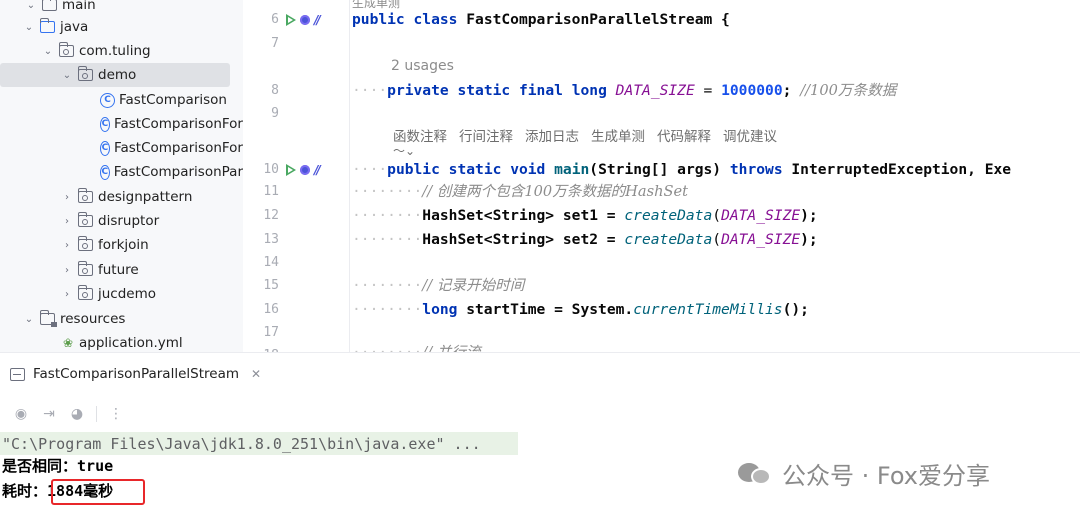 Image resolution: width=1080 pixels, height=518 pixels. Describe the element at coordinates (761, 215) in the screenshot. I see `constant-name: DATA_SIZE` at that location.